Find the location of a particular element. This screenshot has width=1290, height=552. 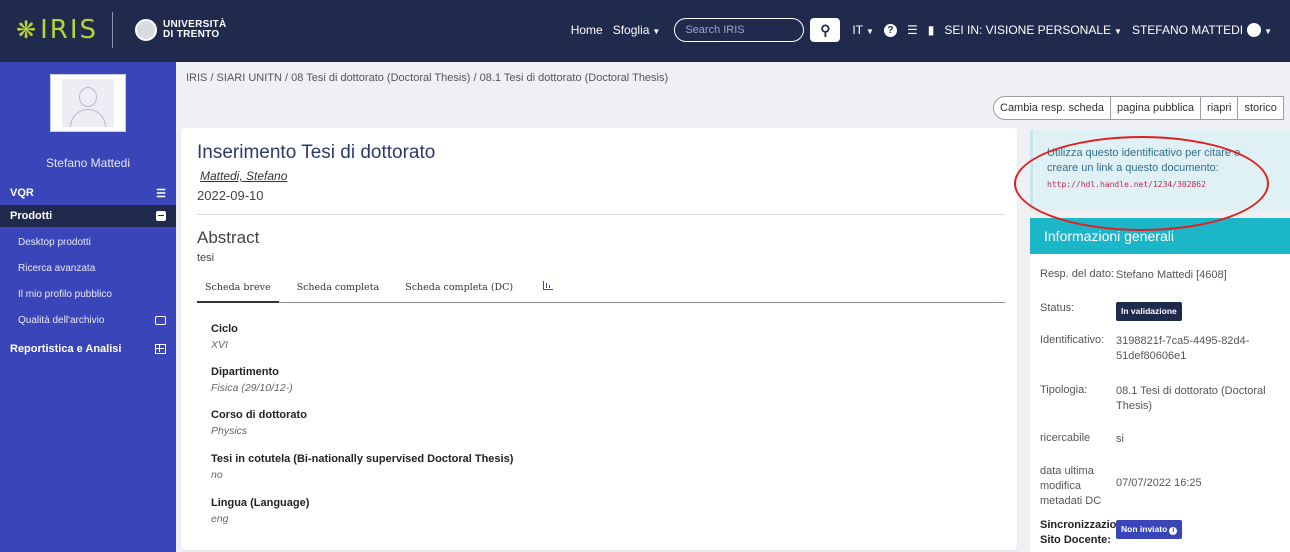

public-page-button: pagina pubblica is located at coordinates (1155, 108).